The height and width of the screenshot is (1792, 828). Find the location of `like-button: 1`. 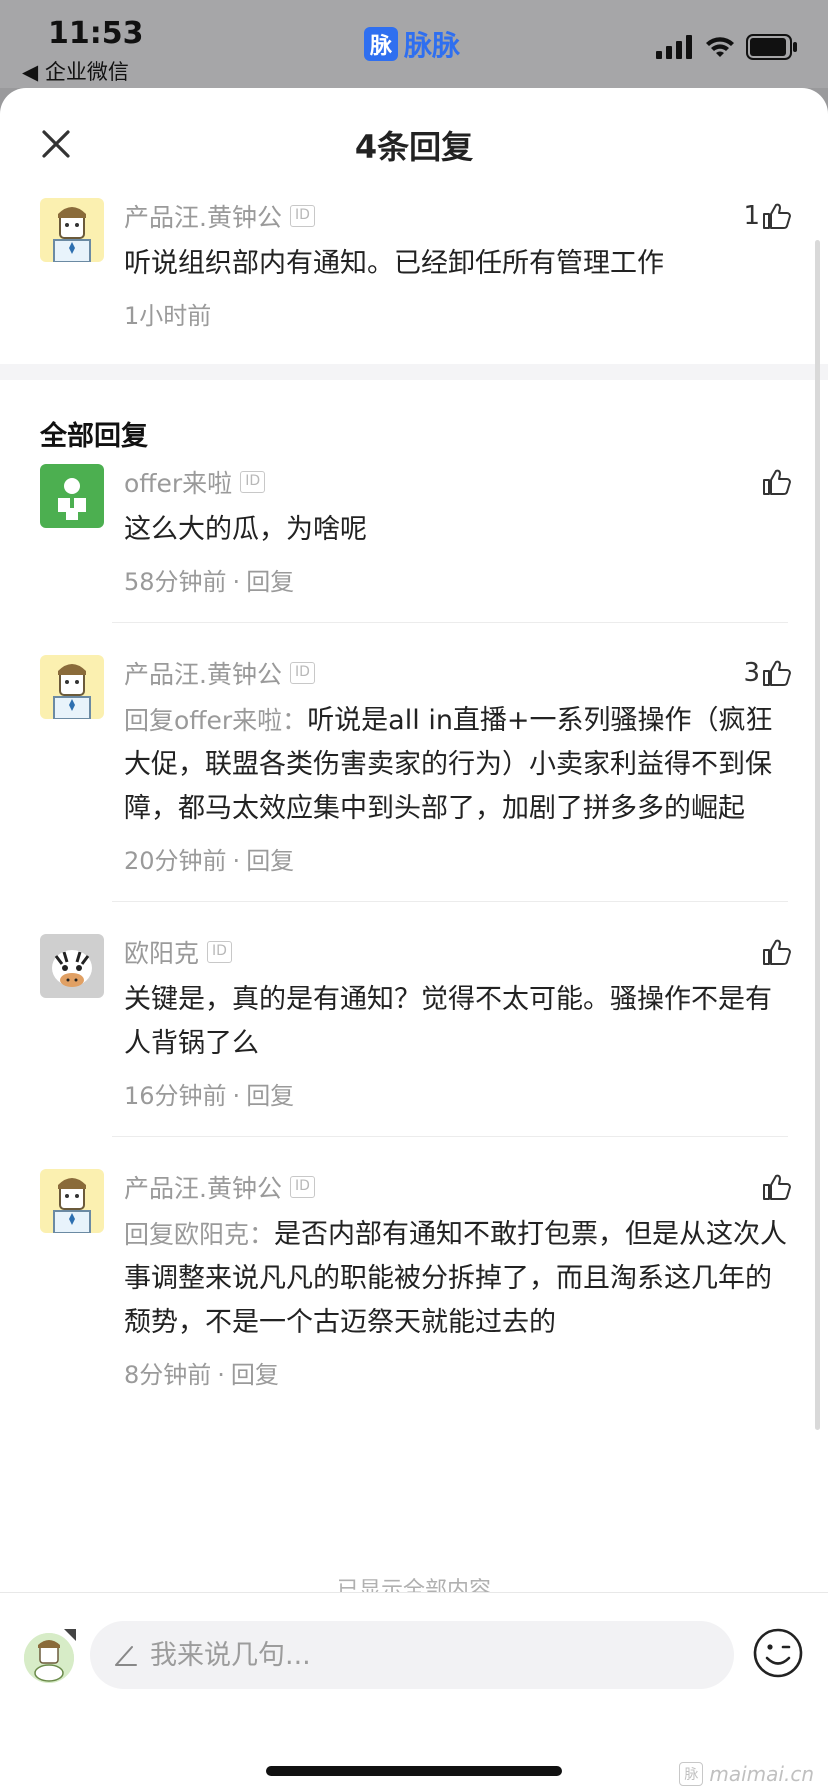

like-button: 1 is located at coordinates (767, 216).